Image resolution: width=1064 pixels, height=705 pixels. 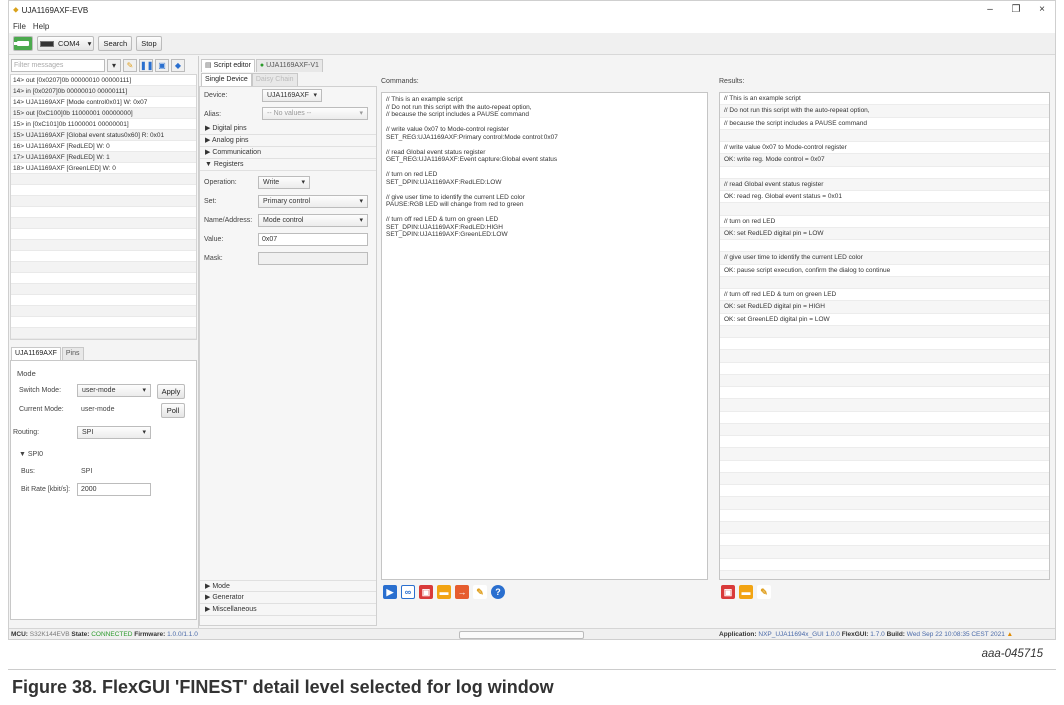 I want to click on save-log-icon: ▣, so click(x=162, y=65).